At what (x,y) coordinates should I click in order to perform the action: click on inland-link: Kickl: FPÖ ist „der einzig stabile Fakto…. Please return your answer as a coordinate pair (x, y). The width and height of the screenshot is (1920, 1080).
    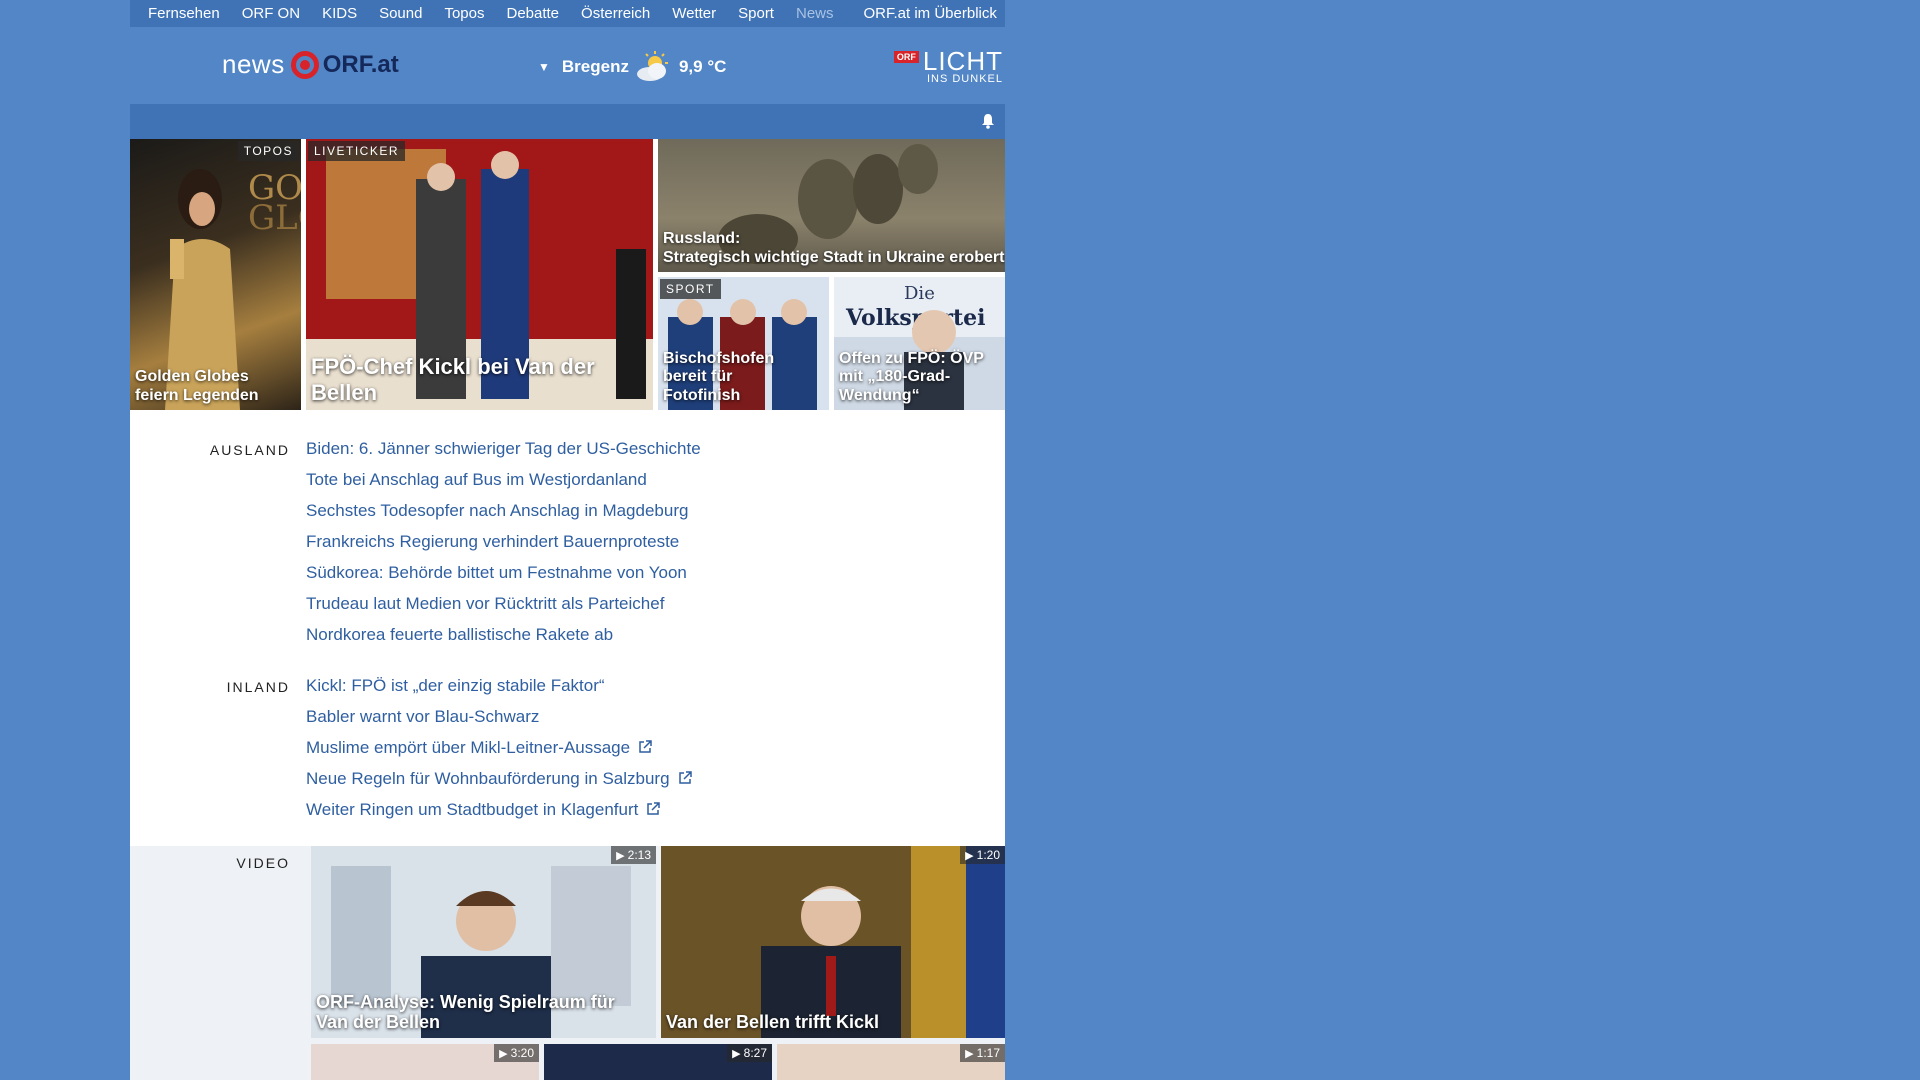
    Looking at the image, I should click on (499, 685).